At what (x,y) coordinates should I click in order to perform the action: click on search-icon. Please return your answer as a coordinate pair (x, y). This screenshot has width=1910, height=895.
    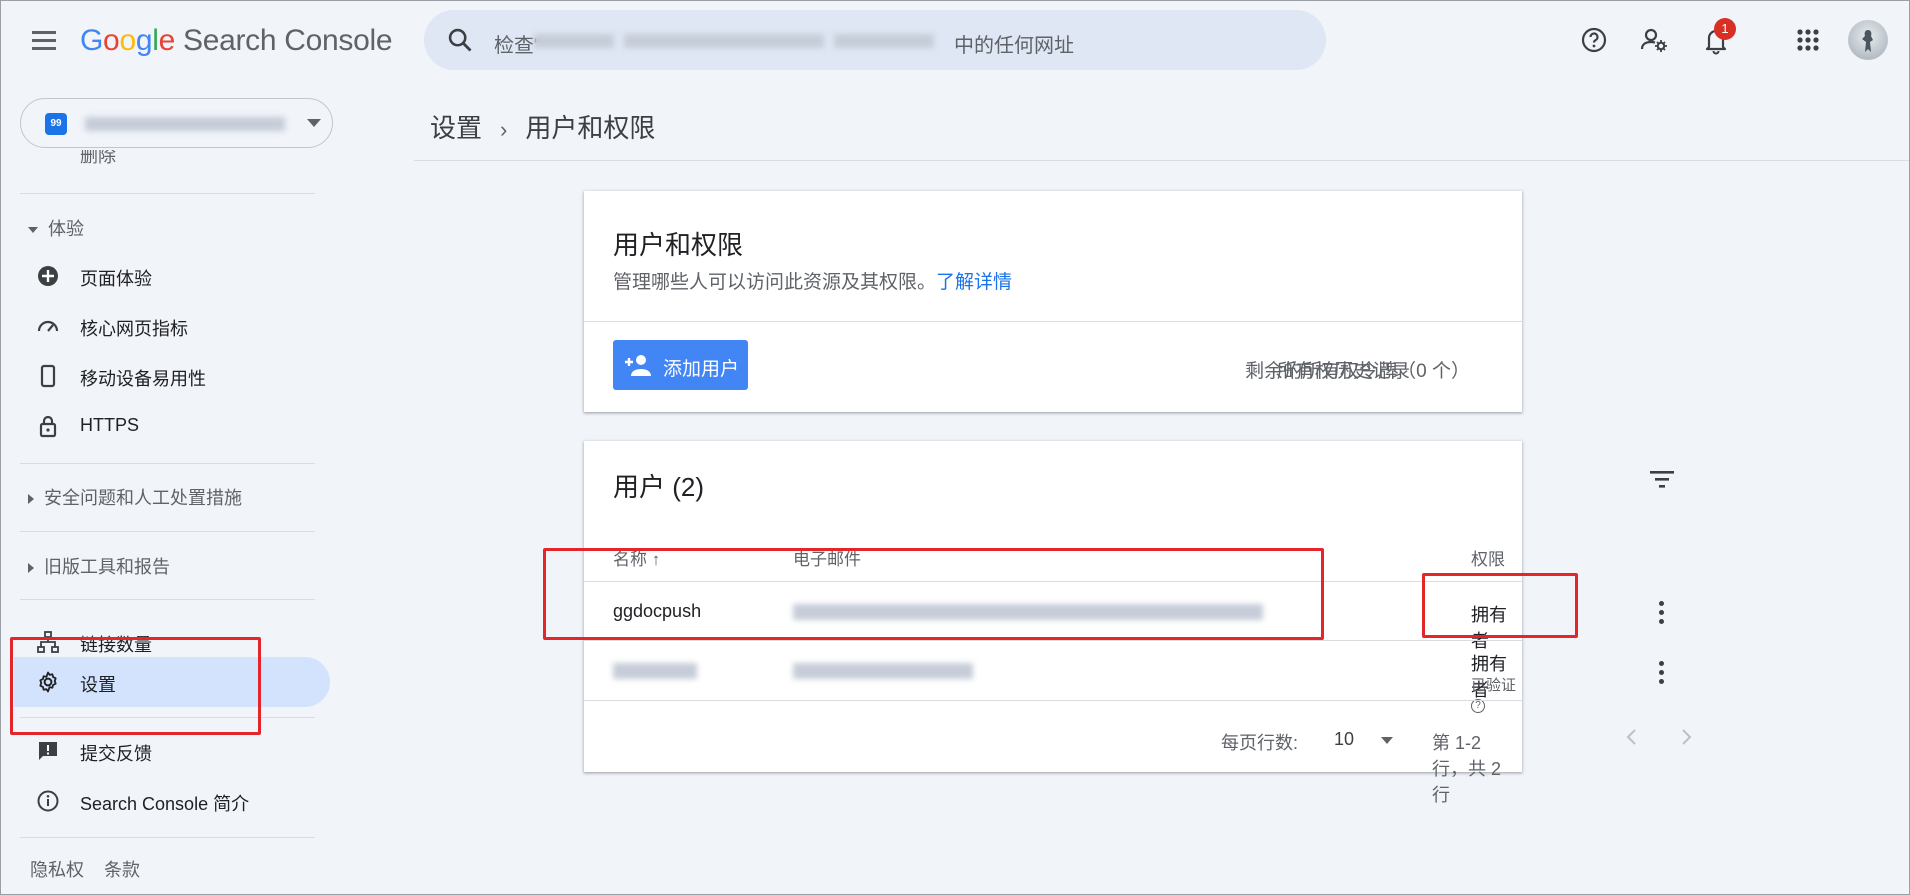
    Looking at the image, I should click on (460, 40).